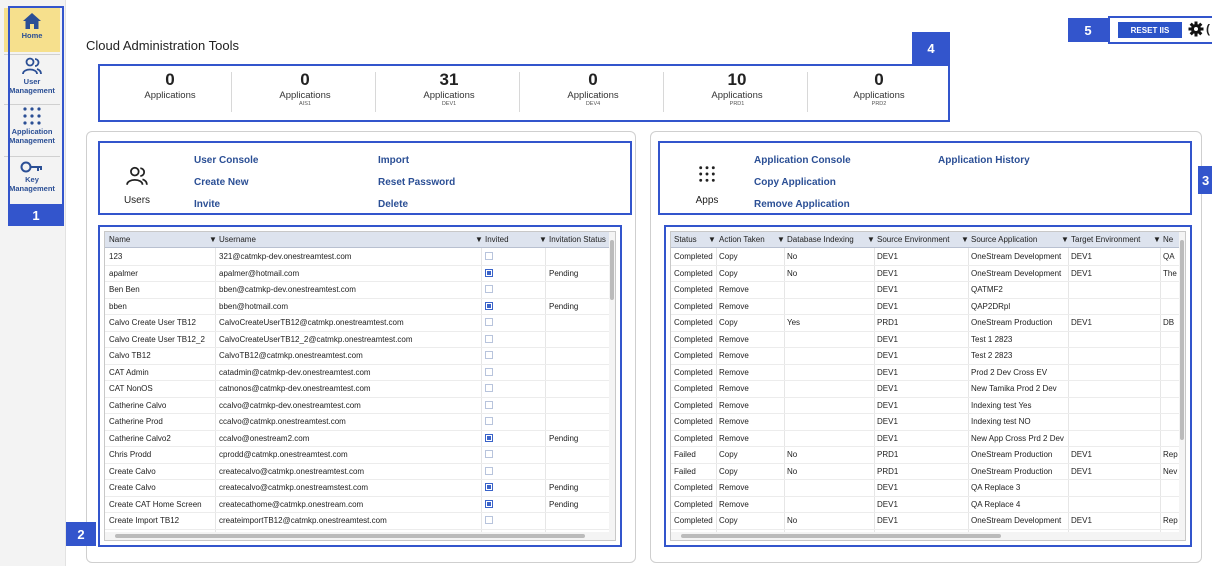 The image size is (1212, 566). I want to click on column-header-source-environment: Source Environment, so click(919, 239).